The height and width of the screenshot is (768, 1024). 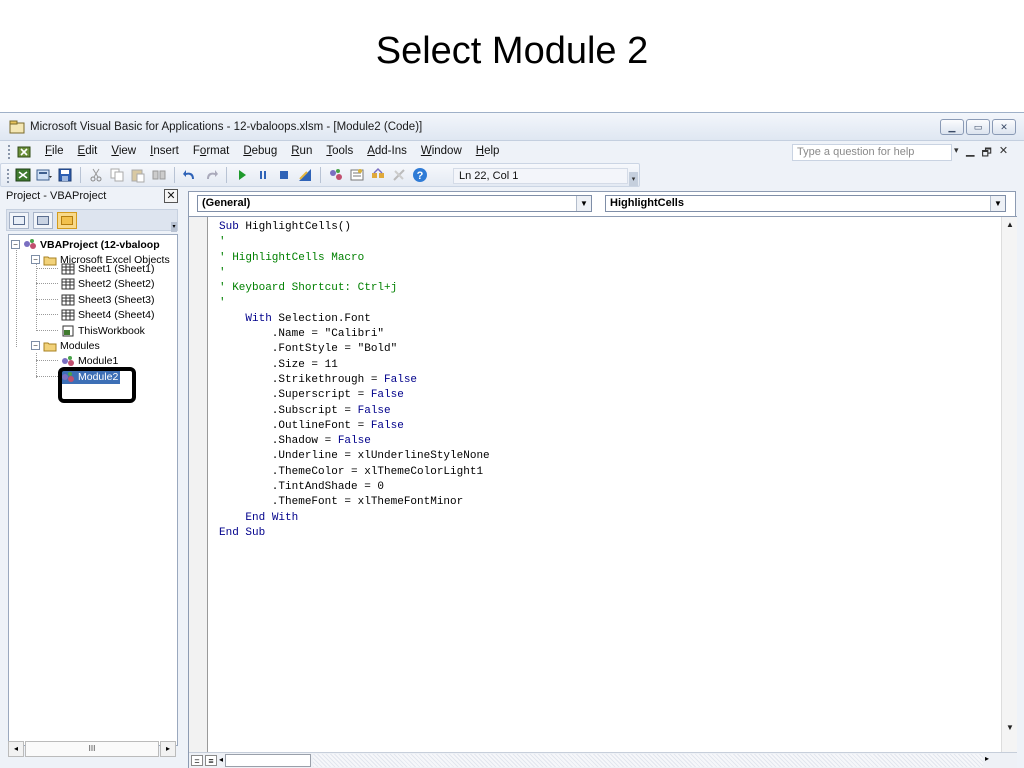 I want to click on code-hscroll-thumb, so click(x=268, y=760).